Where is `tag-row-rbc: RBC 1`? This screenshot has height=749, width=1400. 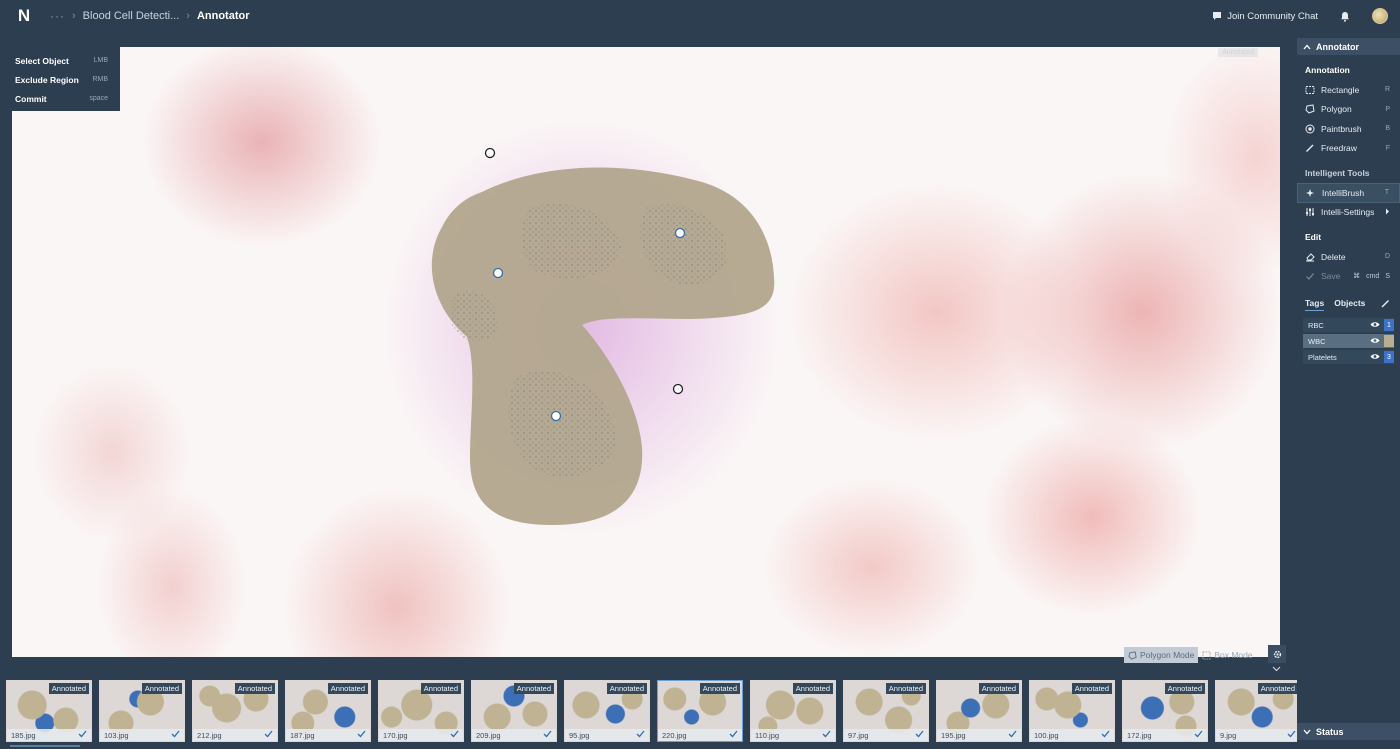 tag-row-rbc: RBC 1 is located at coordinates (1348, 325).